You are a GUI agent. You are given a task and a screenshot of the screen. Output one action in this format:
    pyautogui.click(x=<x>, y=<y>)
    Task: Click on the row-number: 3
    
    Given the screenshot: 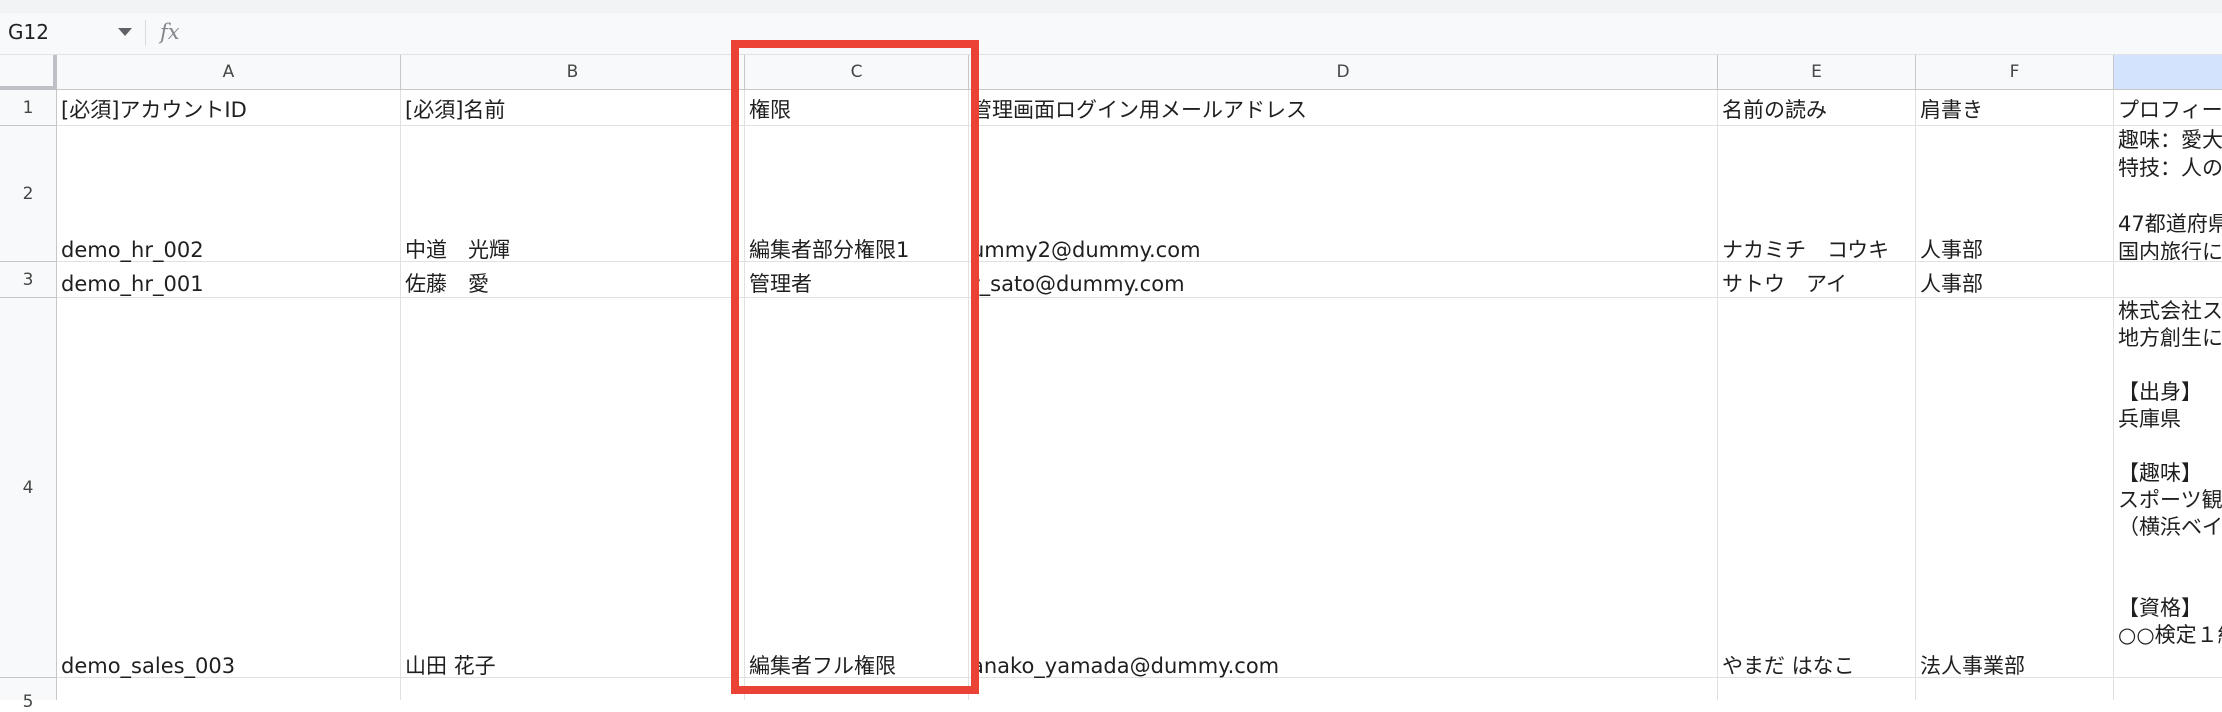 What is the action you would take?
    pyautogui.click(x=28, y=279)
    